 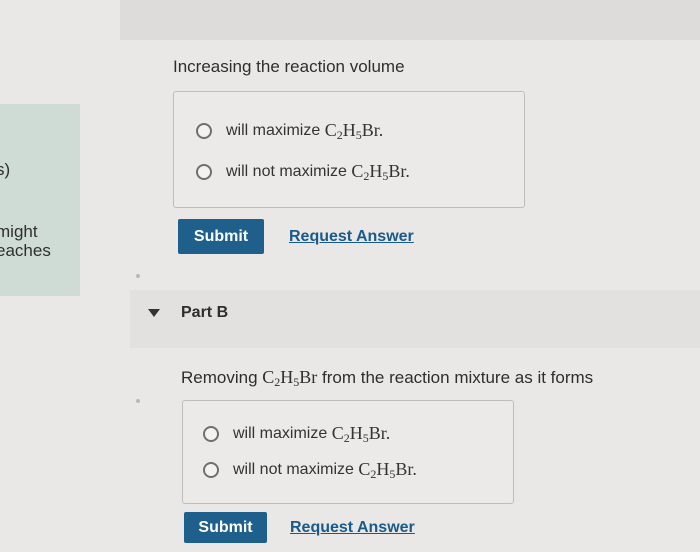 I want to click on sidebar-fragment-1: s), so click(x=5, y=169).